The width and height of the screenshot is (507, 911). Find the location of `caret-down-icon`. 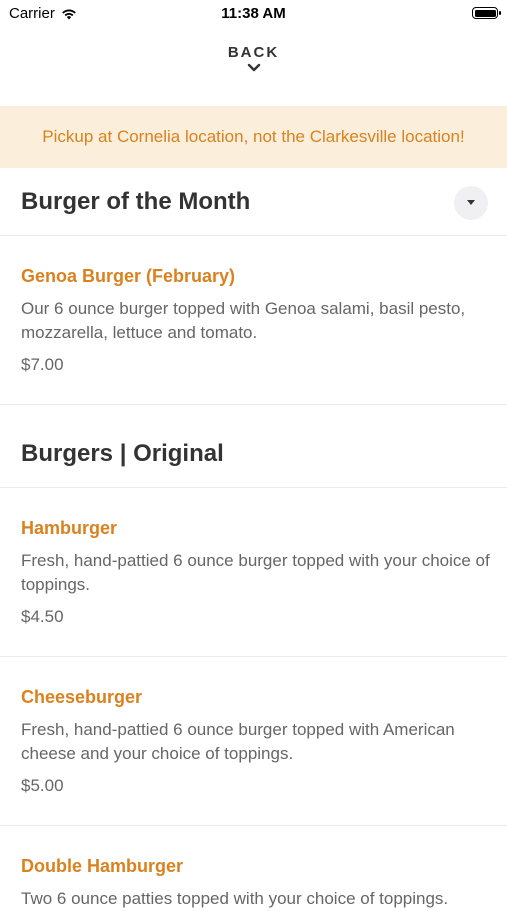

caret-down-icon is located at coordinates (471, 202).